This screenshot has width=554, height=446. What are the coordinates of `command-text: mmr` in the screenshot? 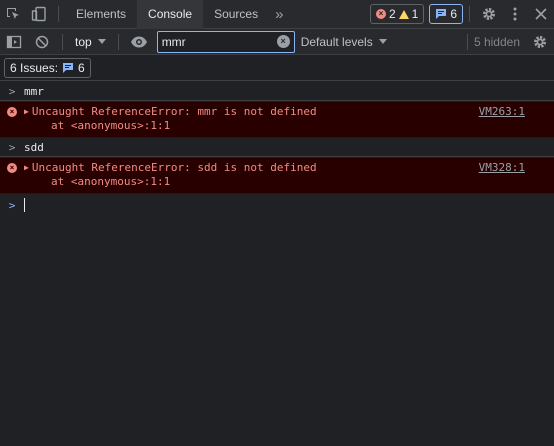 It's located at (34, 91).